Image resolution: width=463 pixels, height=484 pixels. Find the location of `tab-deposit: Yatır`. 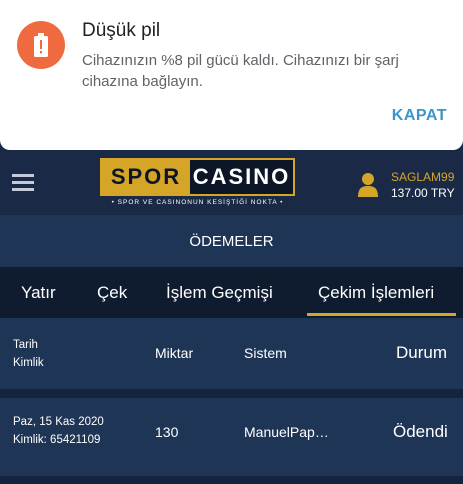

tab-deposit: Yatır is located at coordinates (38, 293).